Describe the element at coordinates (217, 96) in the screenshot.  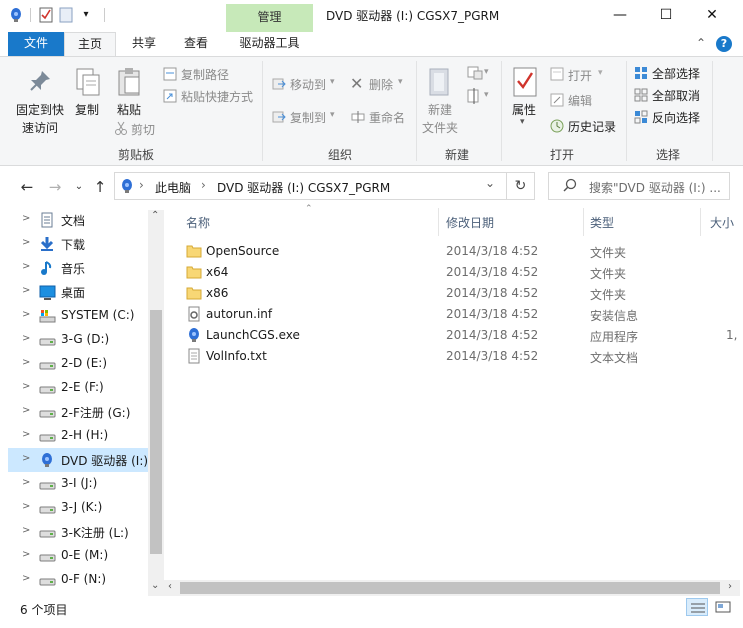
I see `paste-shortcut-button: 粘贴快捷方式` at that location.